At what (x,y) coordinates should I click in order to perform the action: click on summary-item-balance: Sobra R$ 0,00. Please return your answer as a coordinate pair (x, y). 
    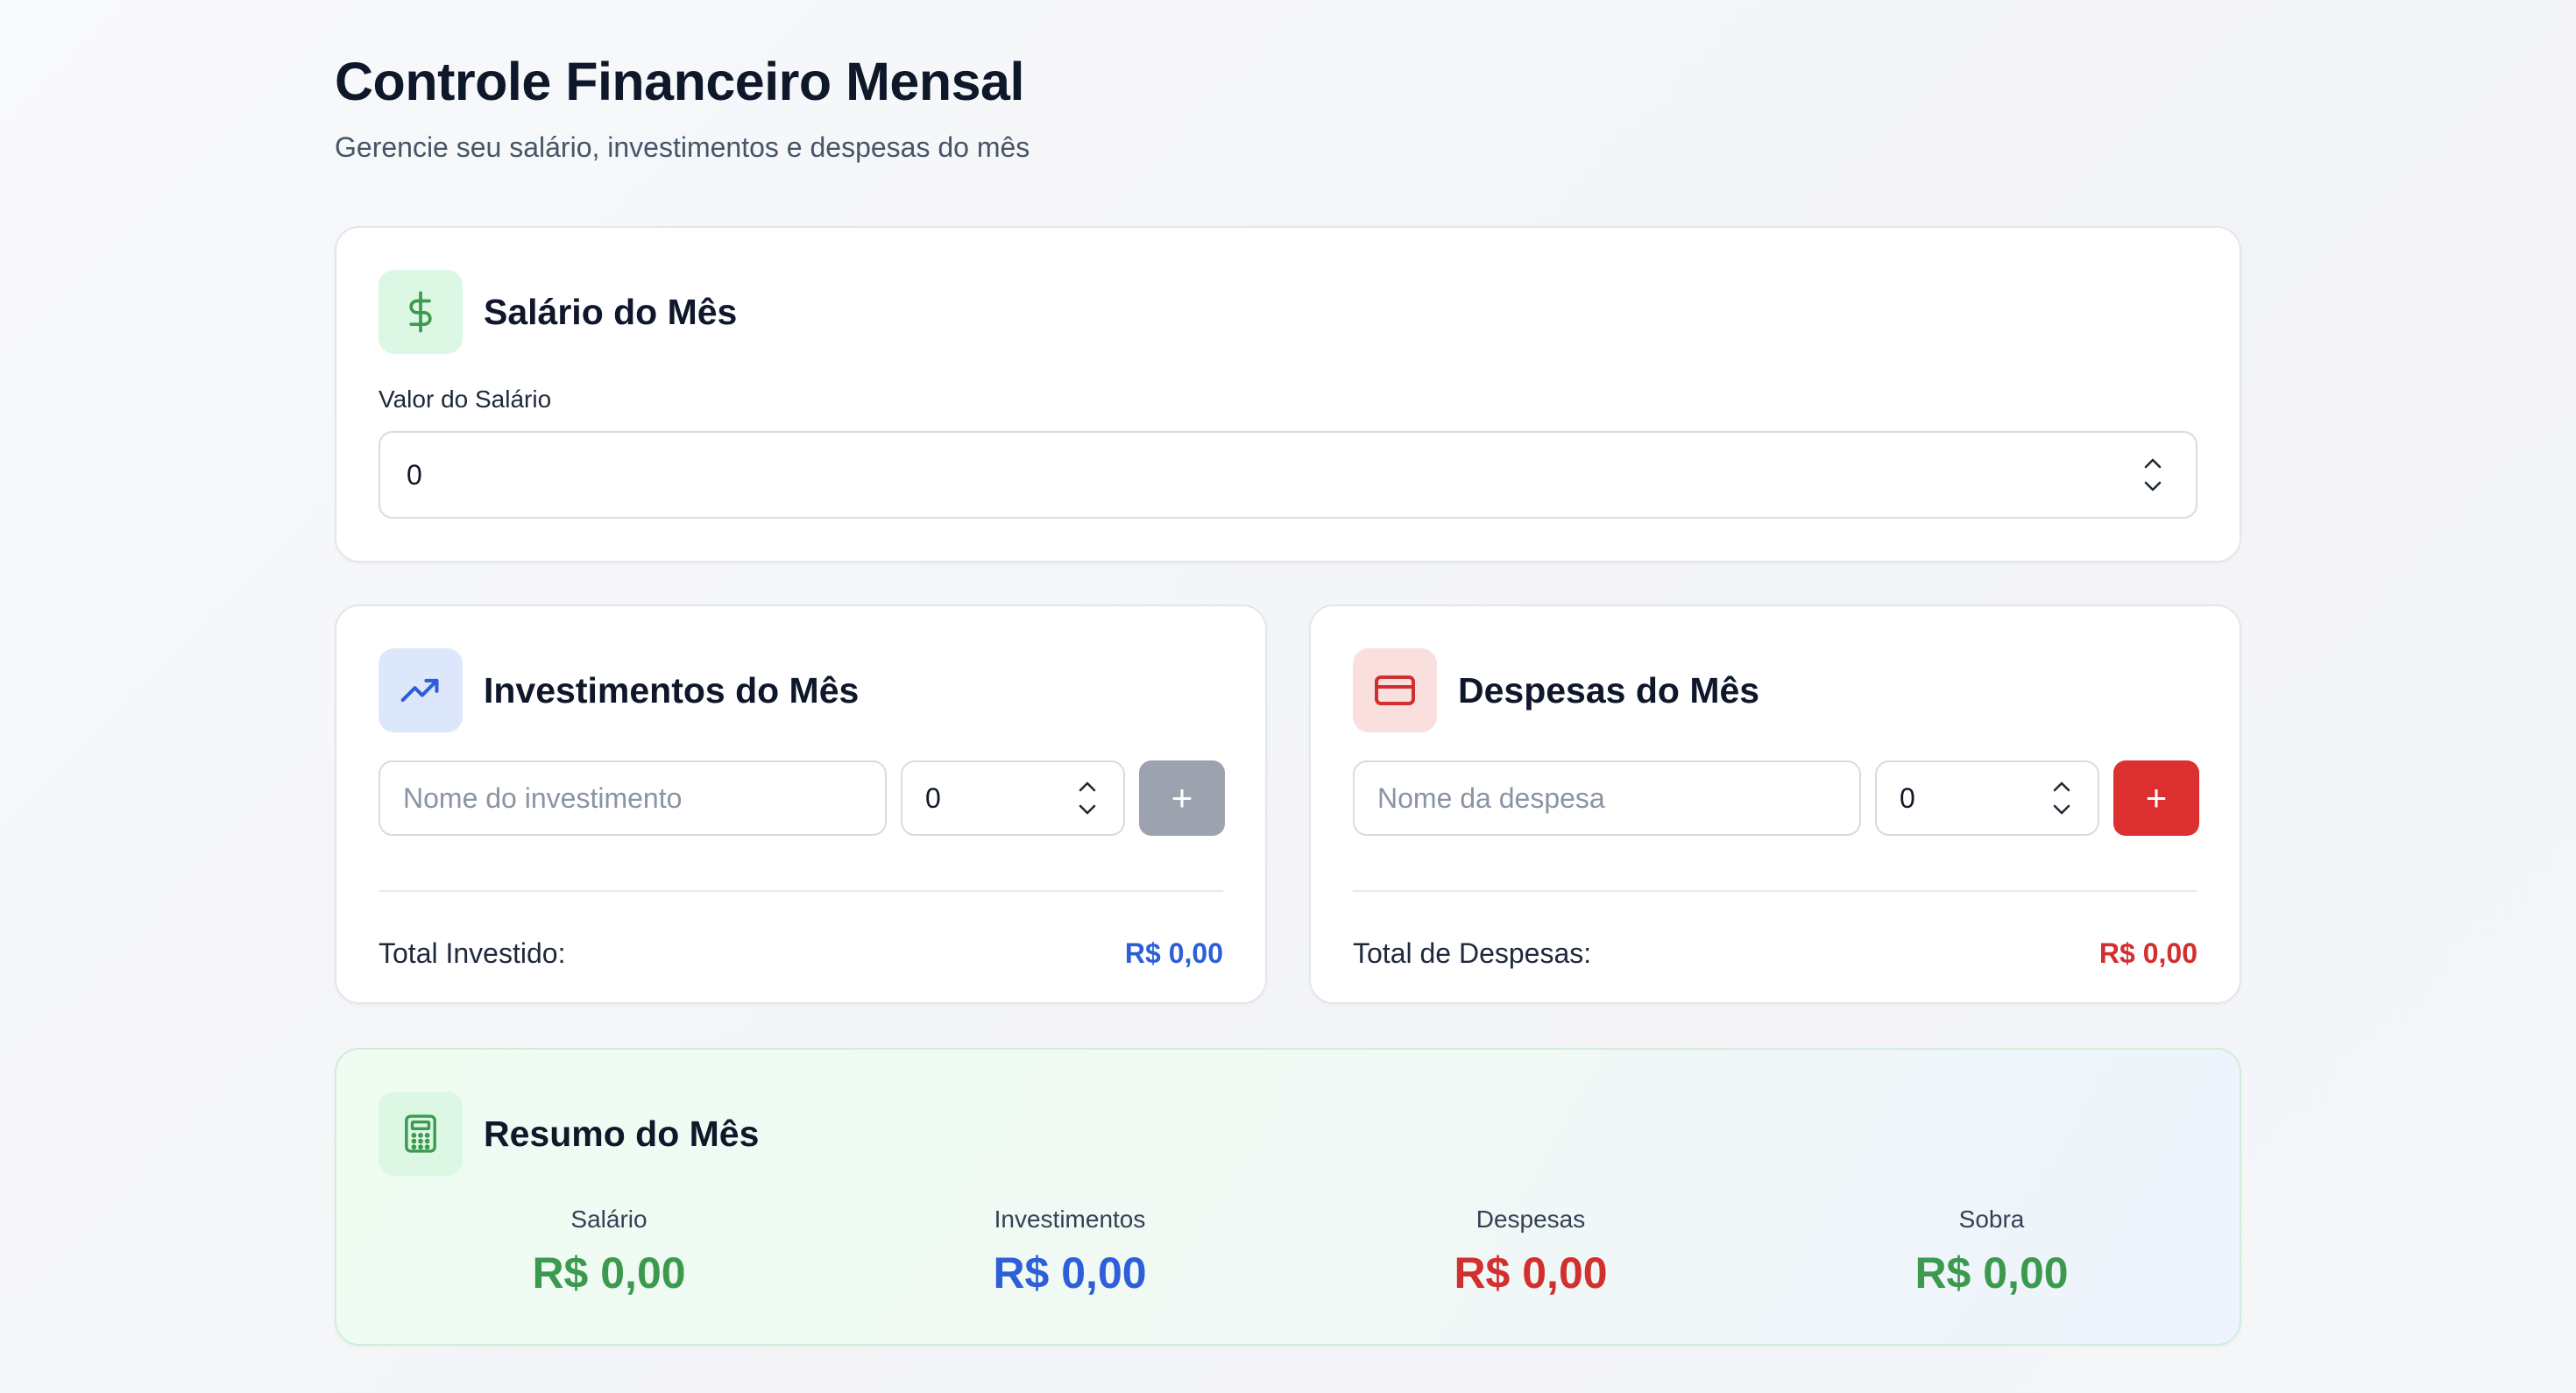
    Looking at the image, I should click on (1991, 1252).